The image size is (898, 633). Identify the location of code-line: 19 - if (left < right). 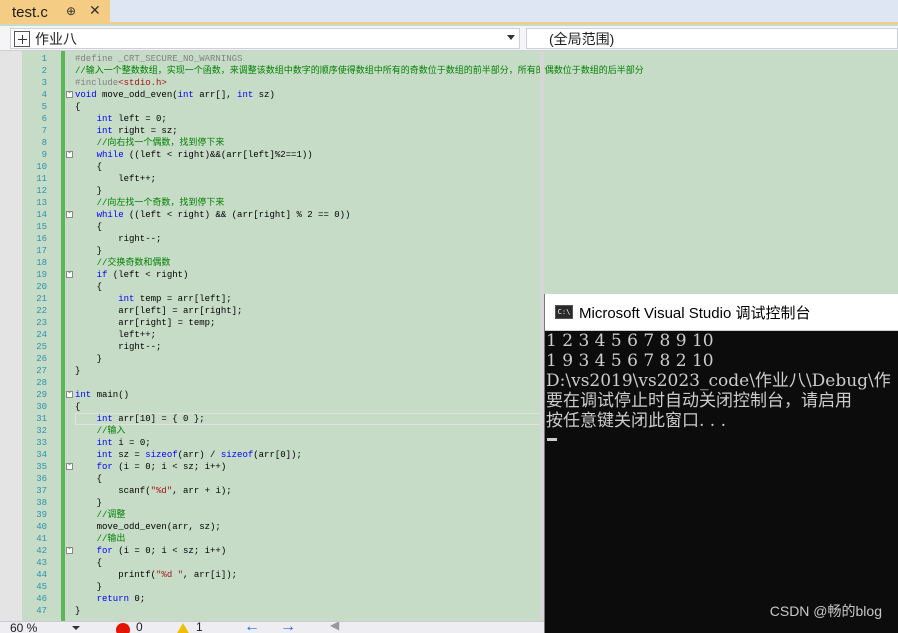
(449, 275).